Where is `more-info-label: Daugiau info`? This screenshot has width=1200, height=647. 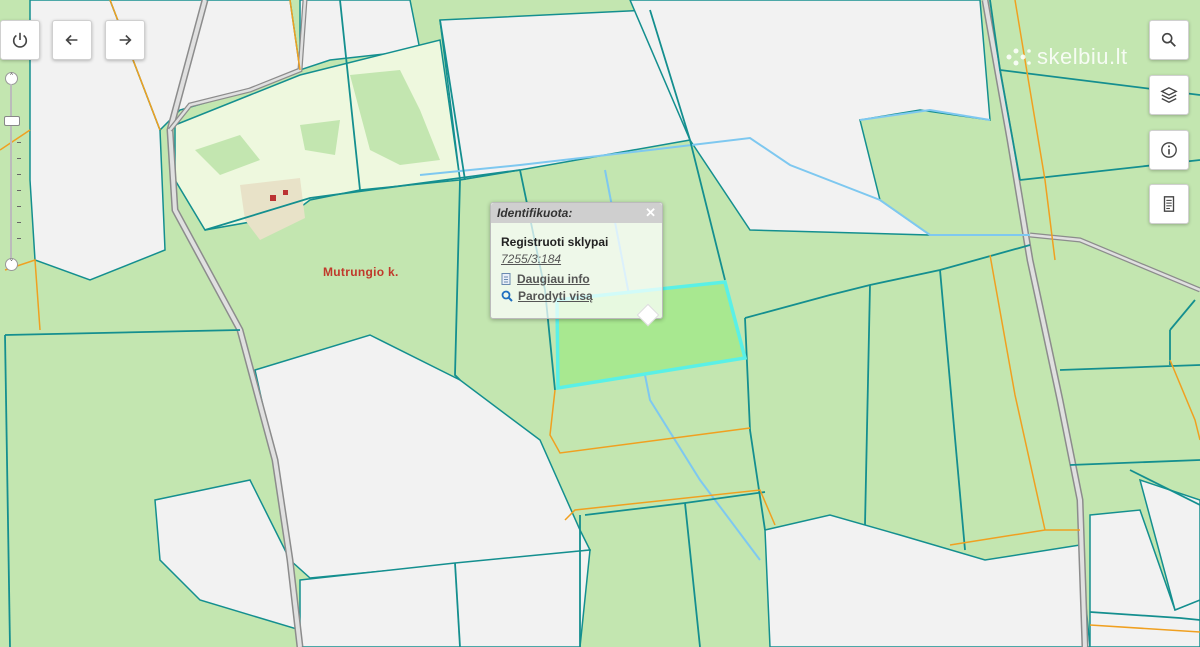
more-info-label: Daugiau info is located at coordinates (553, 279).